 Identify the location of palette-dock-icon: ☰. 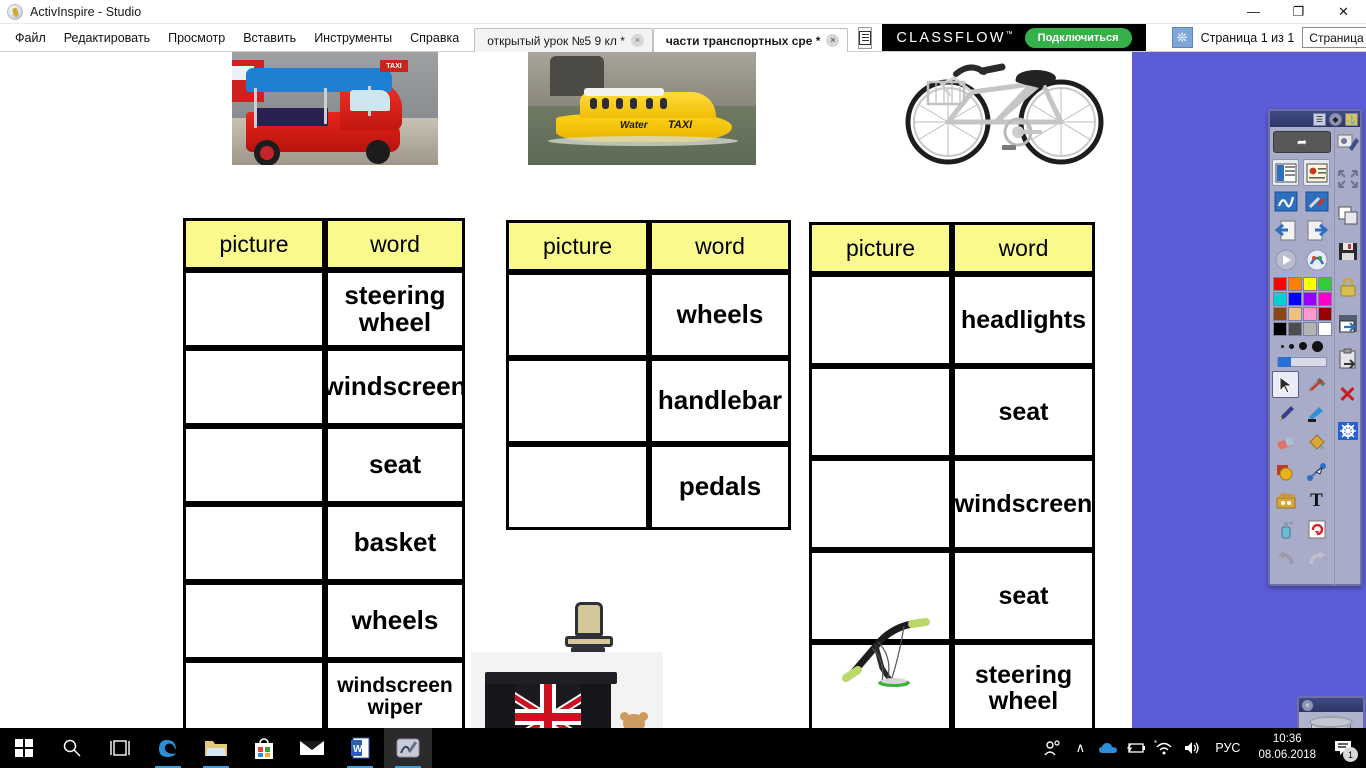
(1319, 119).